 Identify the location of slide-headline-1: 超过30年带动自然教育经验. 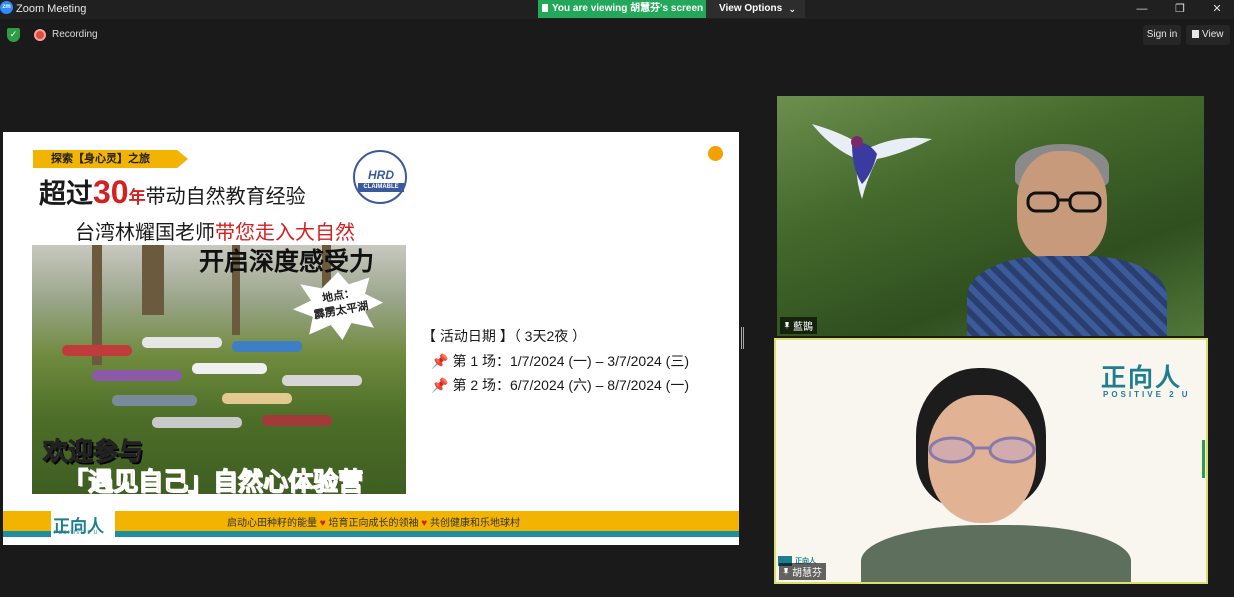
(172, 191).